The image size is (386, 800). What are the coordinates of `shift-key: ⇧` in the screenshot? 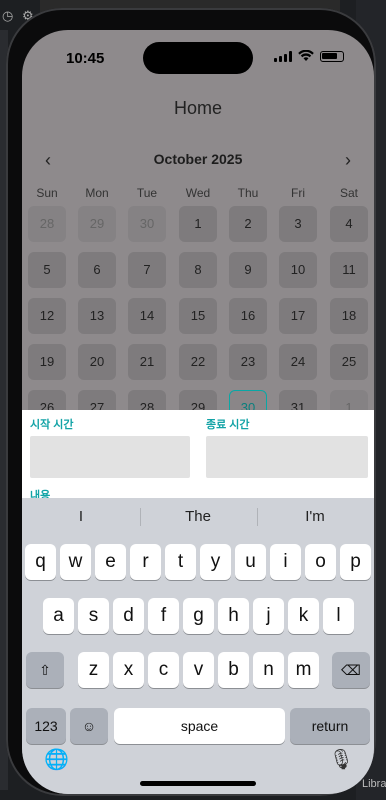 It's located at (45, 670).